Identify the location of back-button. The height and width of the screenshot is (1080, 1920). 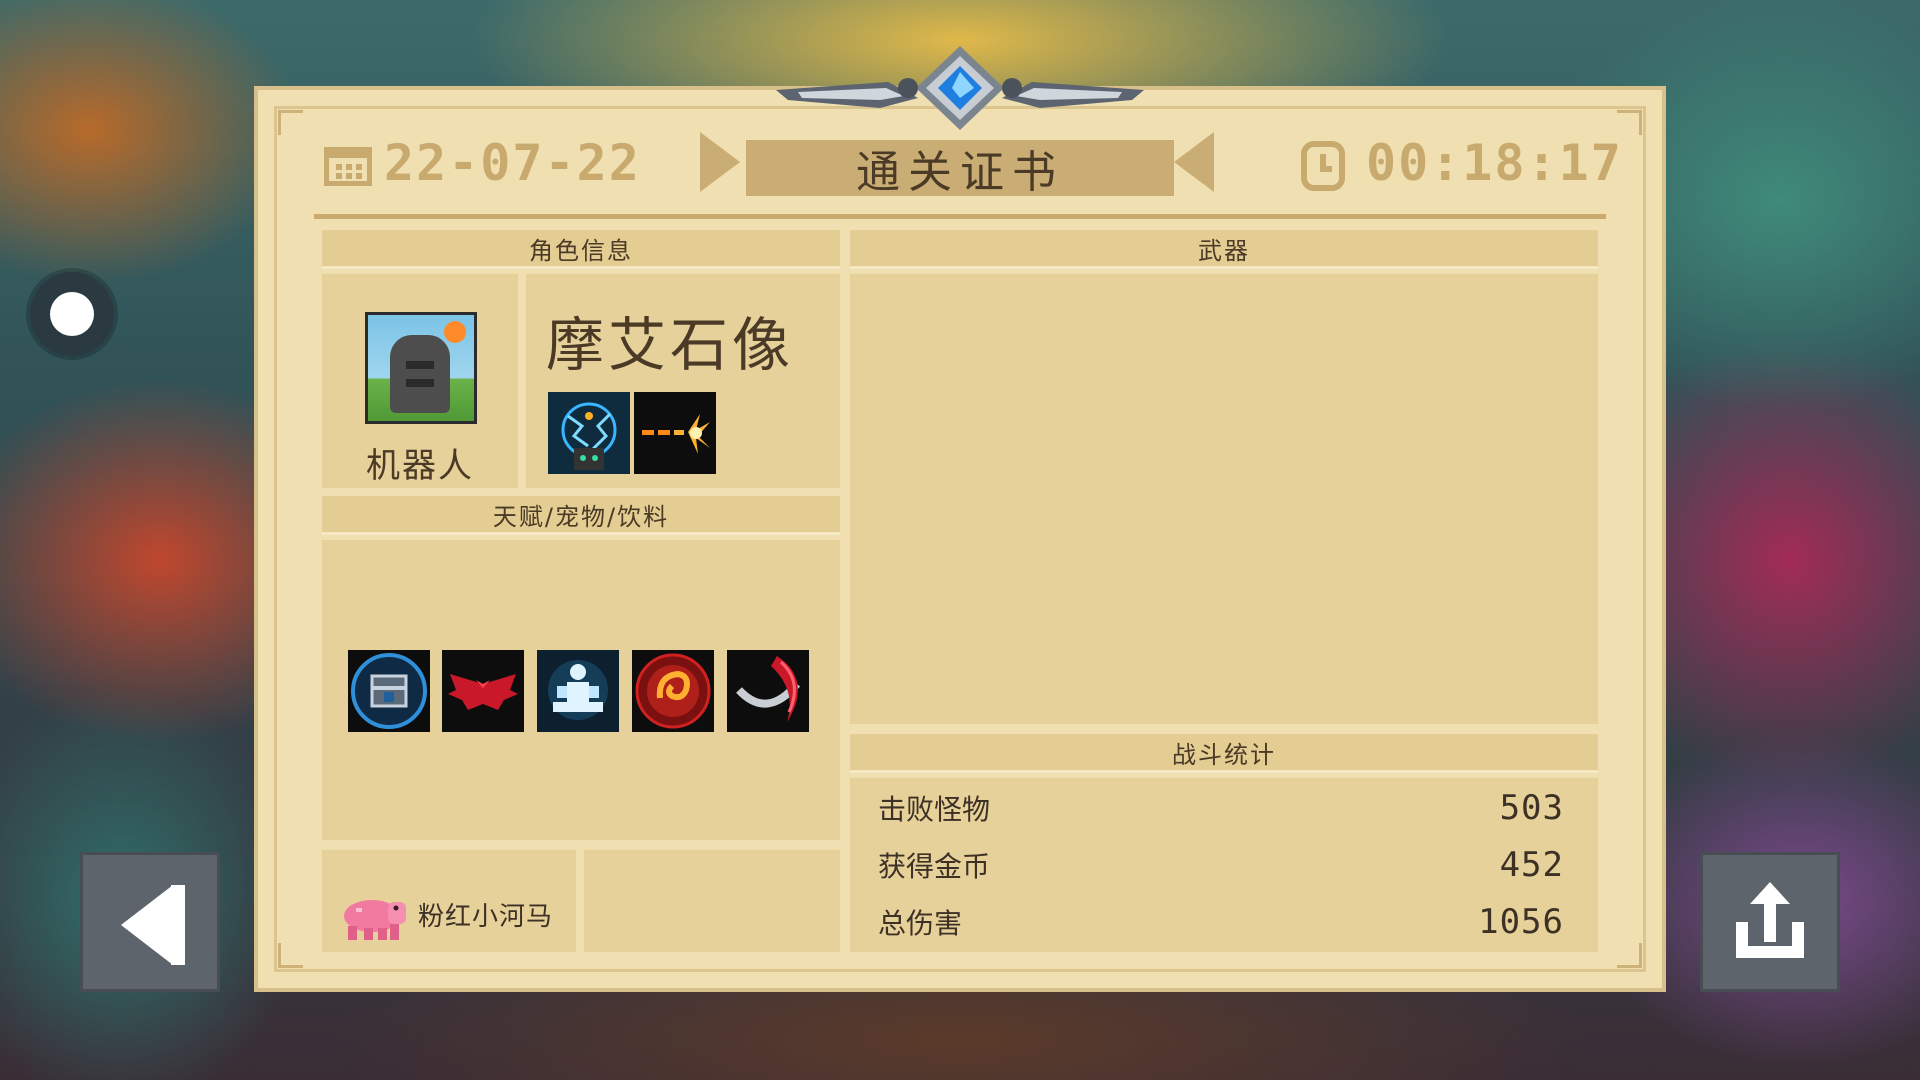
(150, 922).